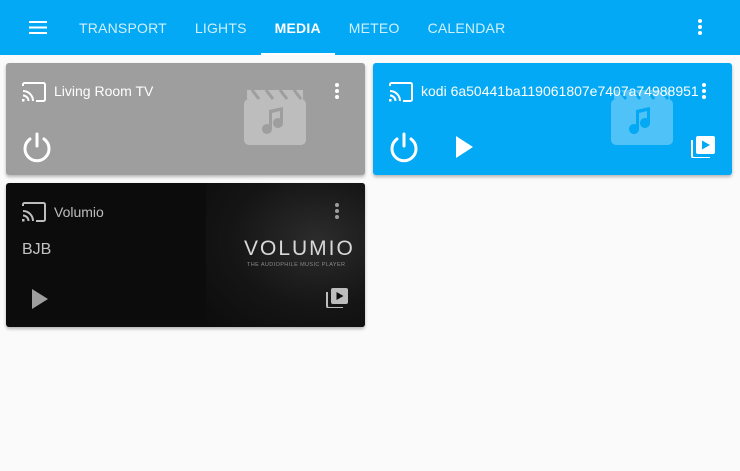  Describe the element at coordinates (185, 119) in the screenshot. I see `media-card-living-room-tv: Living Room TV` at that location.